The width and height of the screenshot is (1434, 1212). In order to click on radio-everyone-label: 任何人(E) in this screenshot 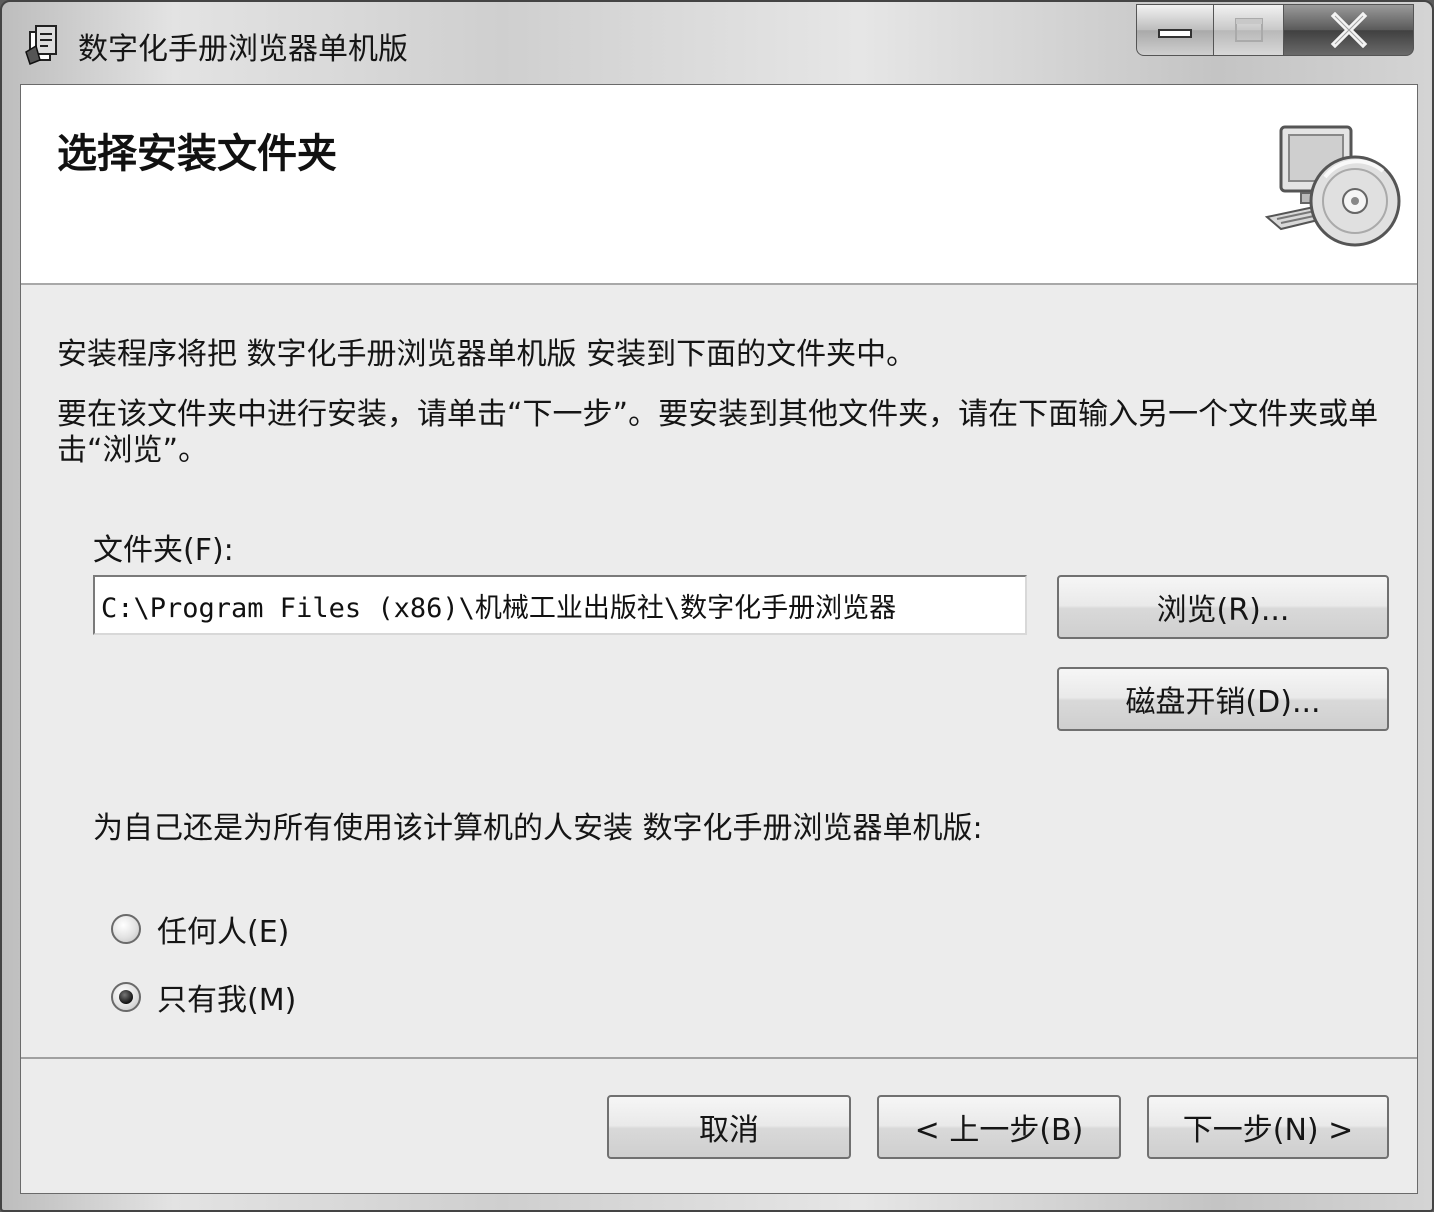, I will do `click(223, 932)`.